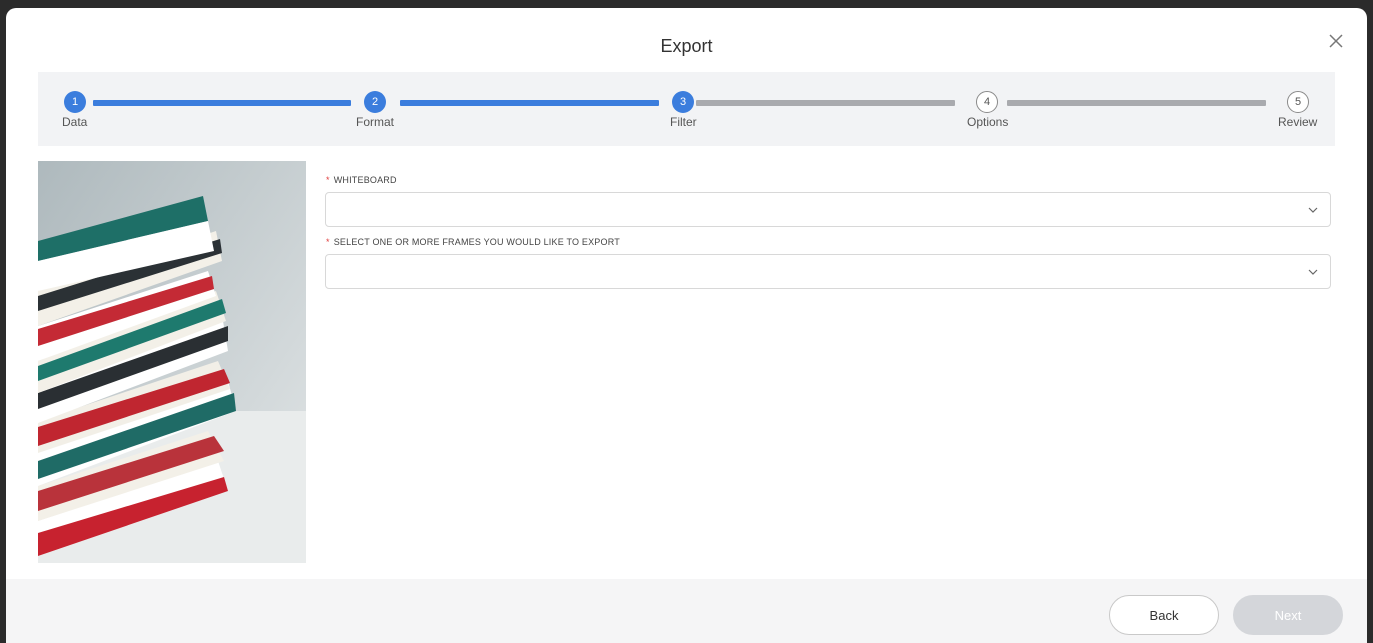 The image size is (1373, 643). What do you see at coordinates (828, 271) in the screenshot?
I see `frames-select` at bounding box center [828, 271].